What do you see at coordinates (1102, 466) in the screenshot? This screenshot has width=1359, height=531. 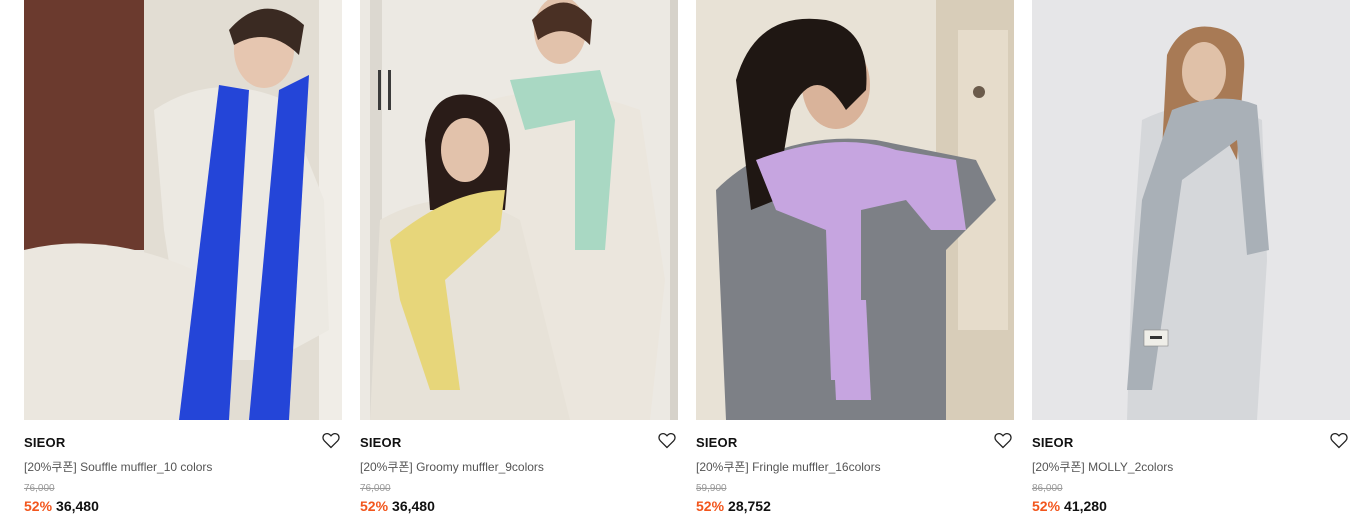 I see `product-name: [20%쿠폰] MOLLY_2colors` at bounding box center [1102, 466].